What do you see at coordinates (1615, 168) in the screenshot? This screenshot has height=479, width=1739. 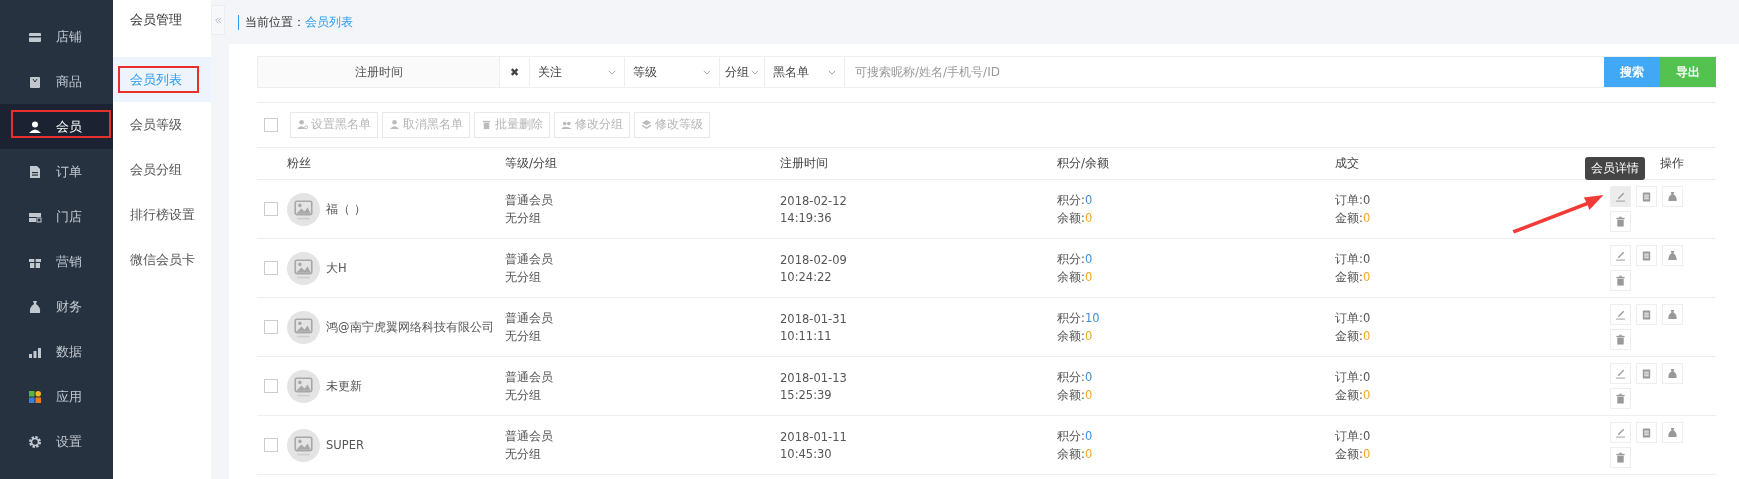 I see `member-detail-tooltip: 会员详情` at bounding box center [1615, 168].